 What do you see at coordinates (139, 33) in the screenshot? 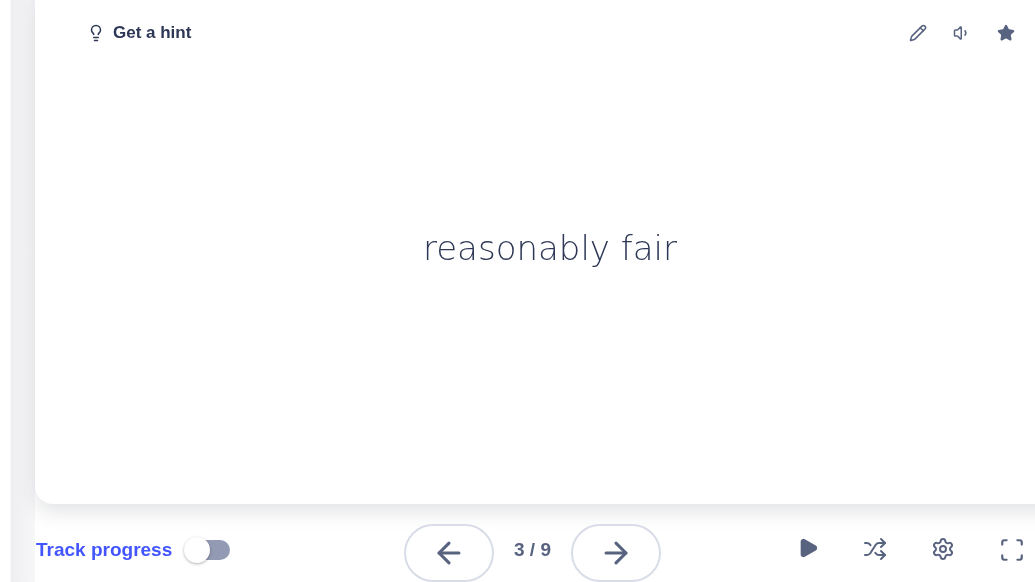
I see `hint-button: Get a hint` at bounding box center [139, 33].